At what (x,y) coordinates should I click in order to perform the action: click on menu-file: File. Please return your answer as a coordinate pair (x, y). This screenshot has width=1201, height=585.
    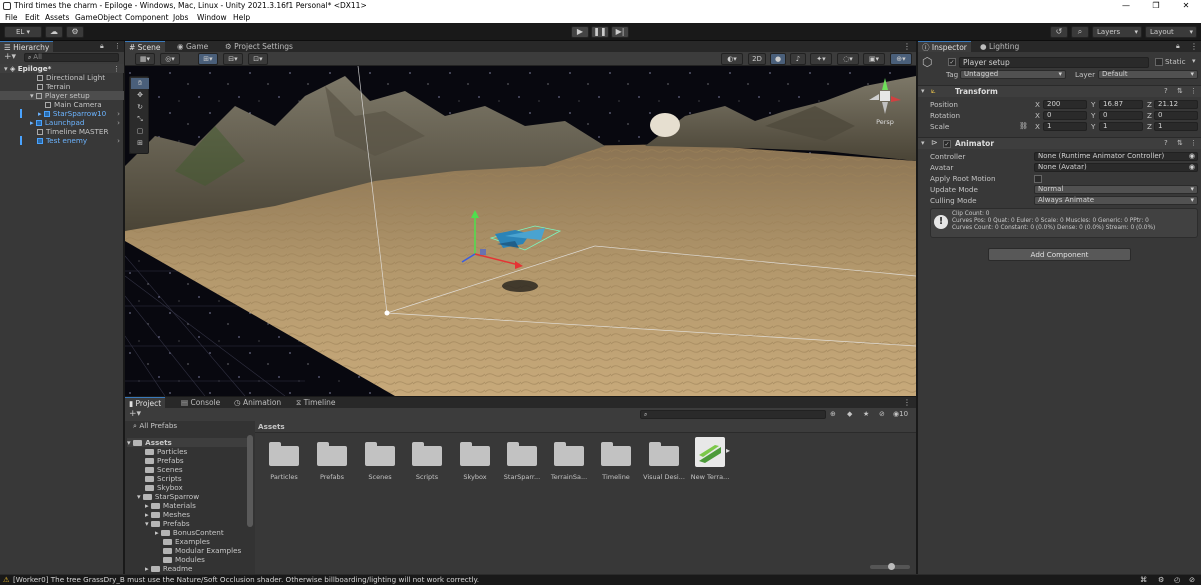
    Looking at the image, I should click on (11, 17).